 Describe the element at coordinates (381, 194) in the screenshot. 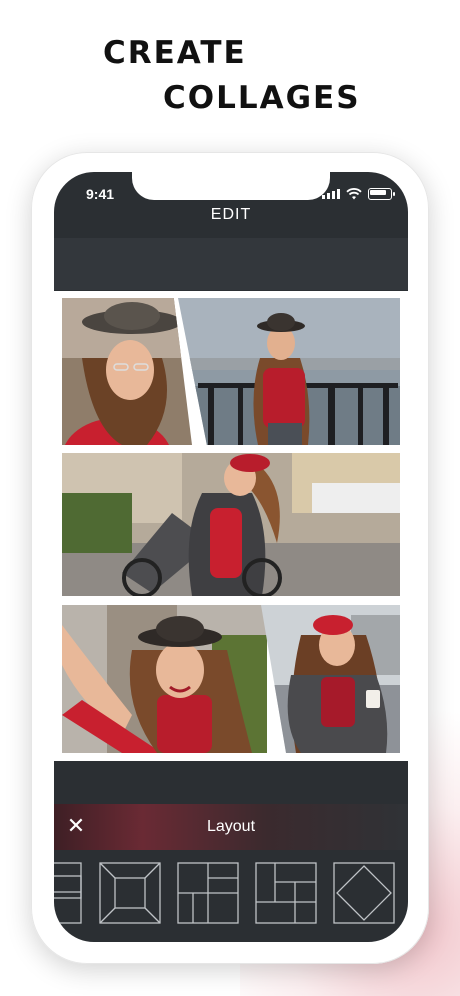

I see `battery-icon` at that location.